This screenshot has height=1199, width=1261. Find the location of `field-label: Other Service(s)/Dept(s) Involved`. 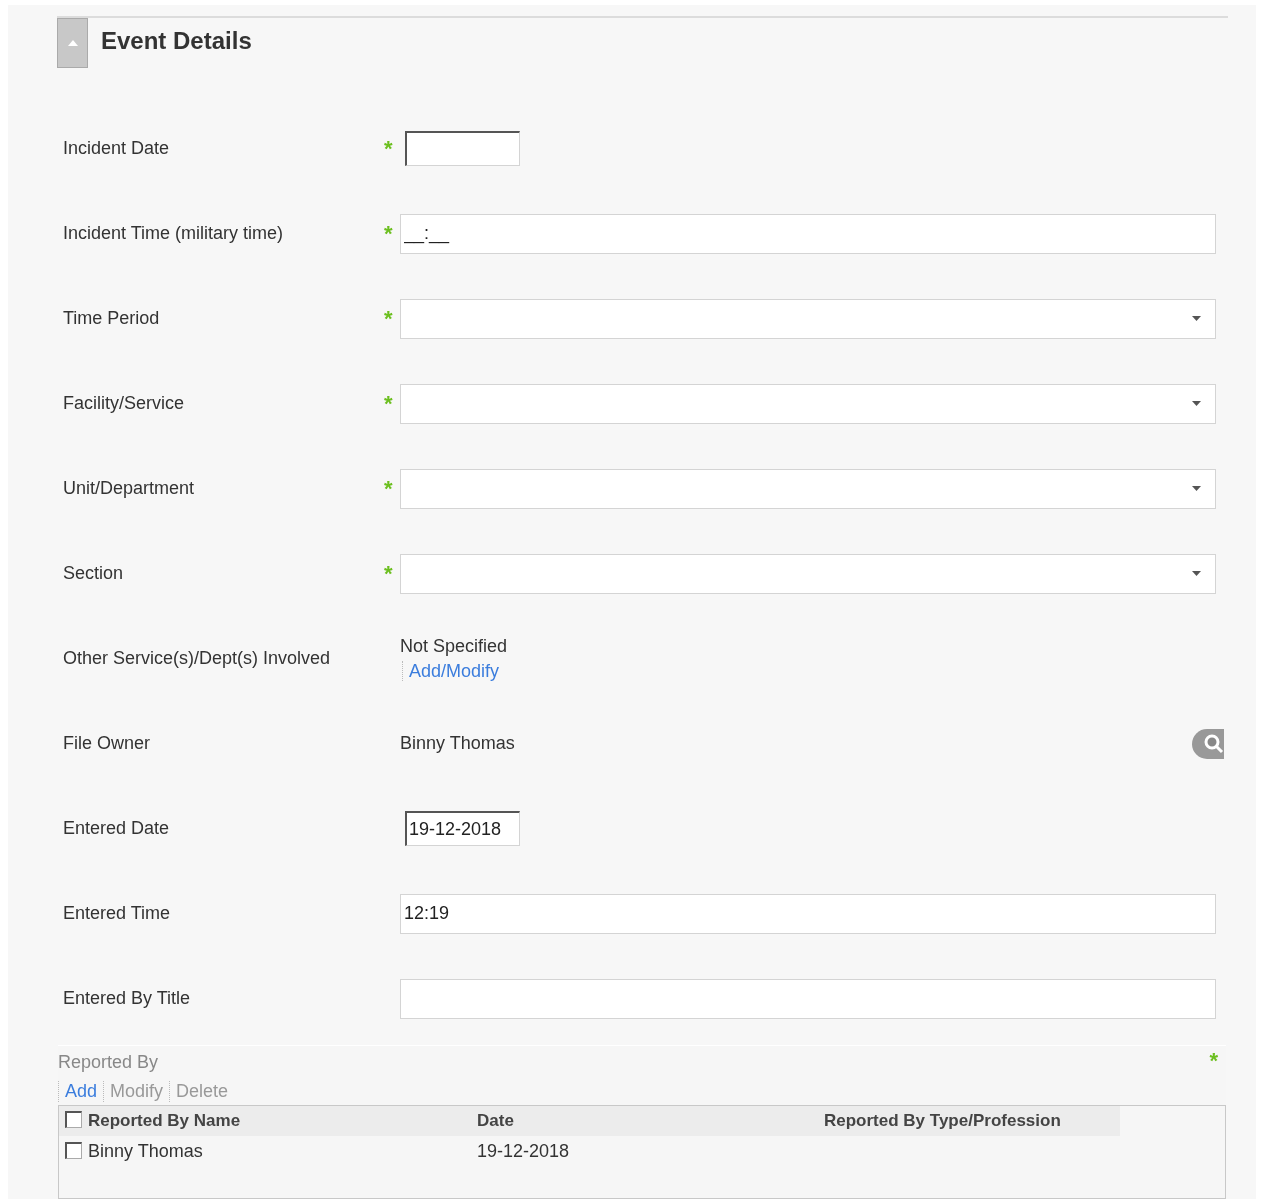

field-label: Other Service(s)/Dept(s) Involved is located at coordinates (197, 658).